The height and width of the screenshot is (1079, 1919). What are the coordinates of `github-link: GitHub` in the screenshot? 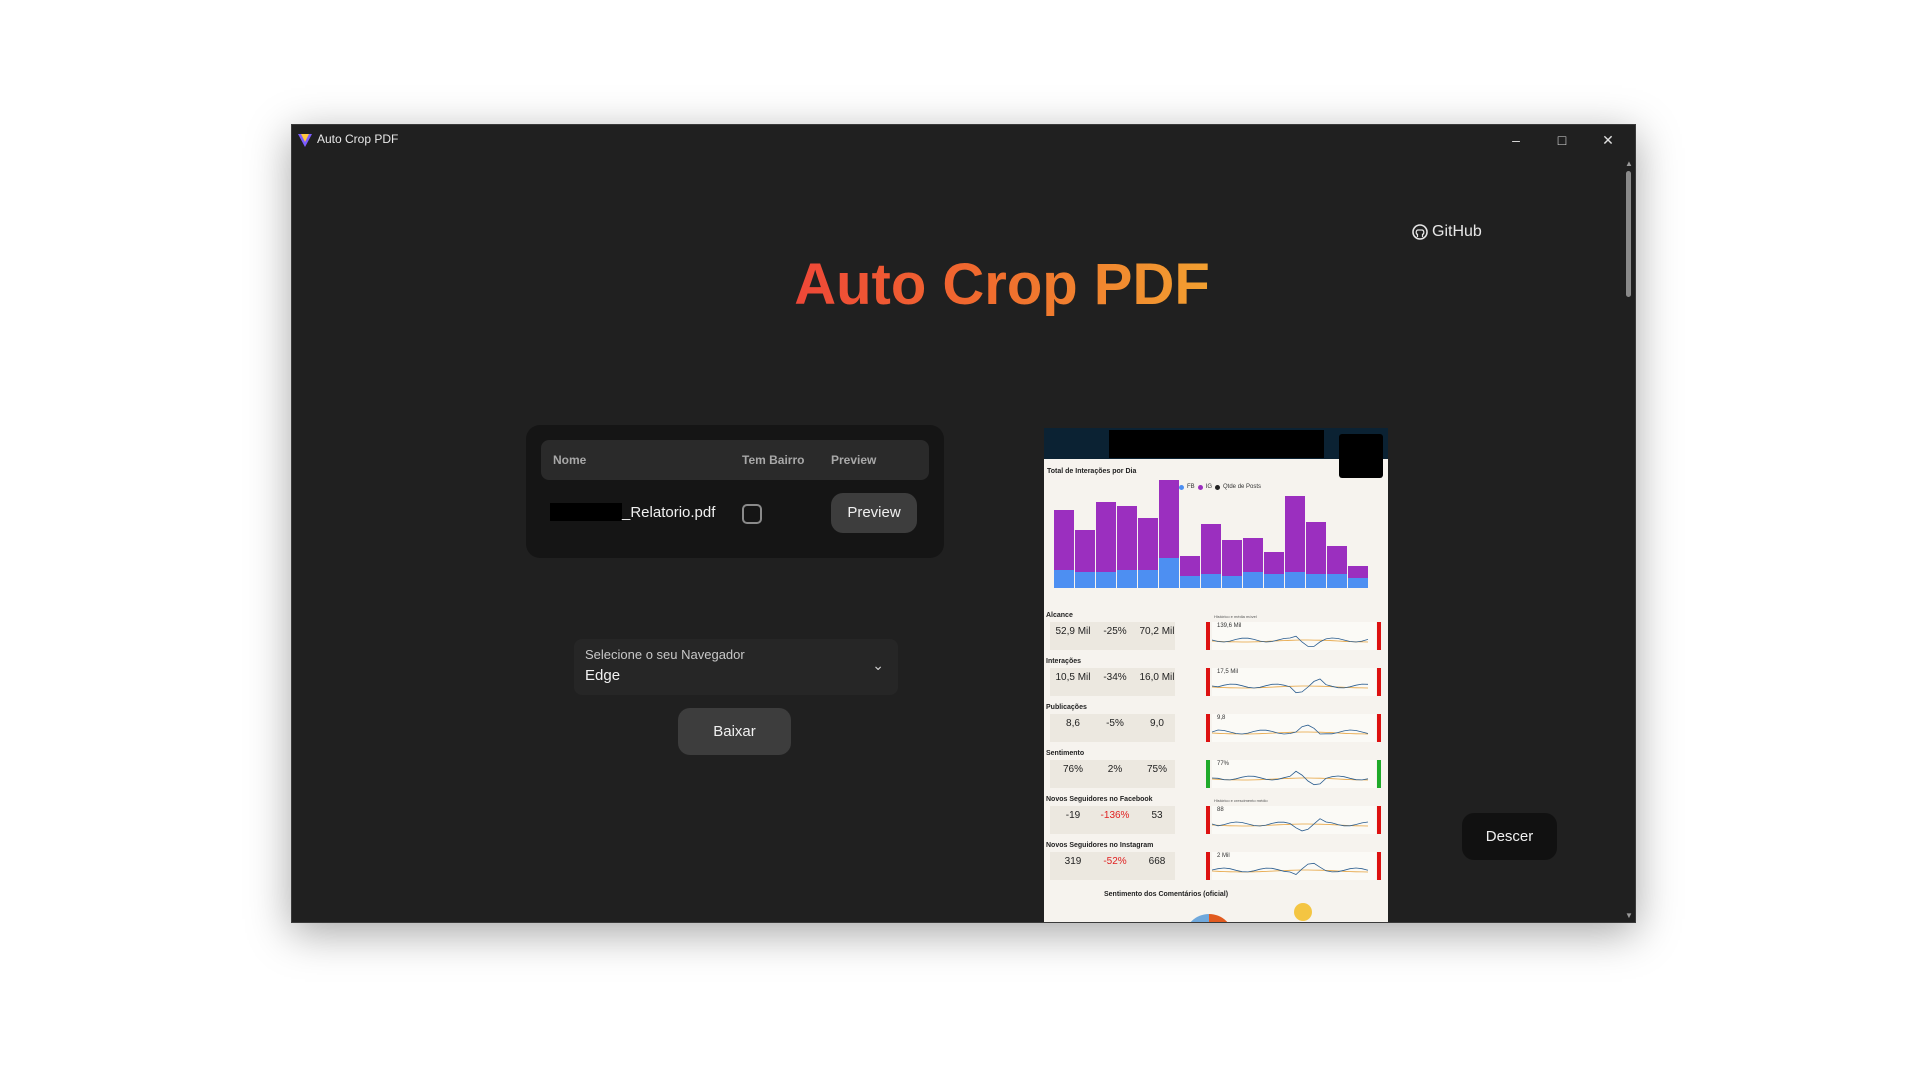 It's located at (1447, 232).